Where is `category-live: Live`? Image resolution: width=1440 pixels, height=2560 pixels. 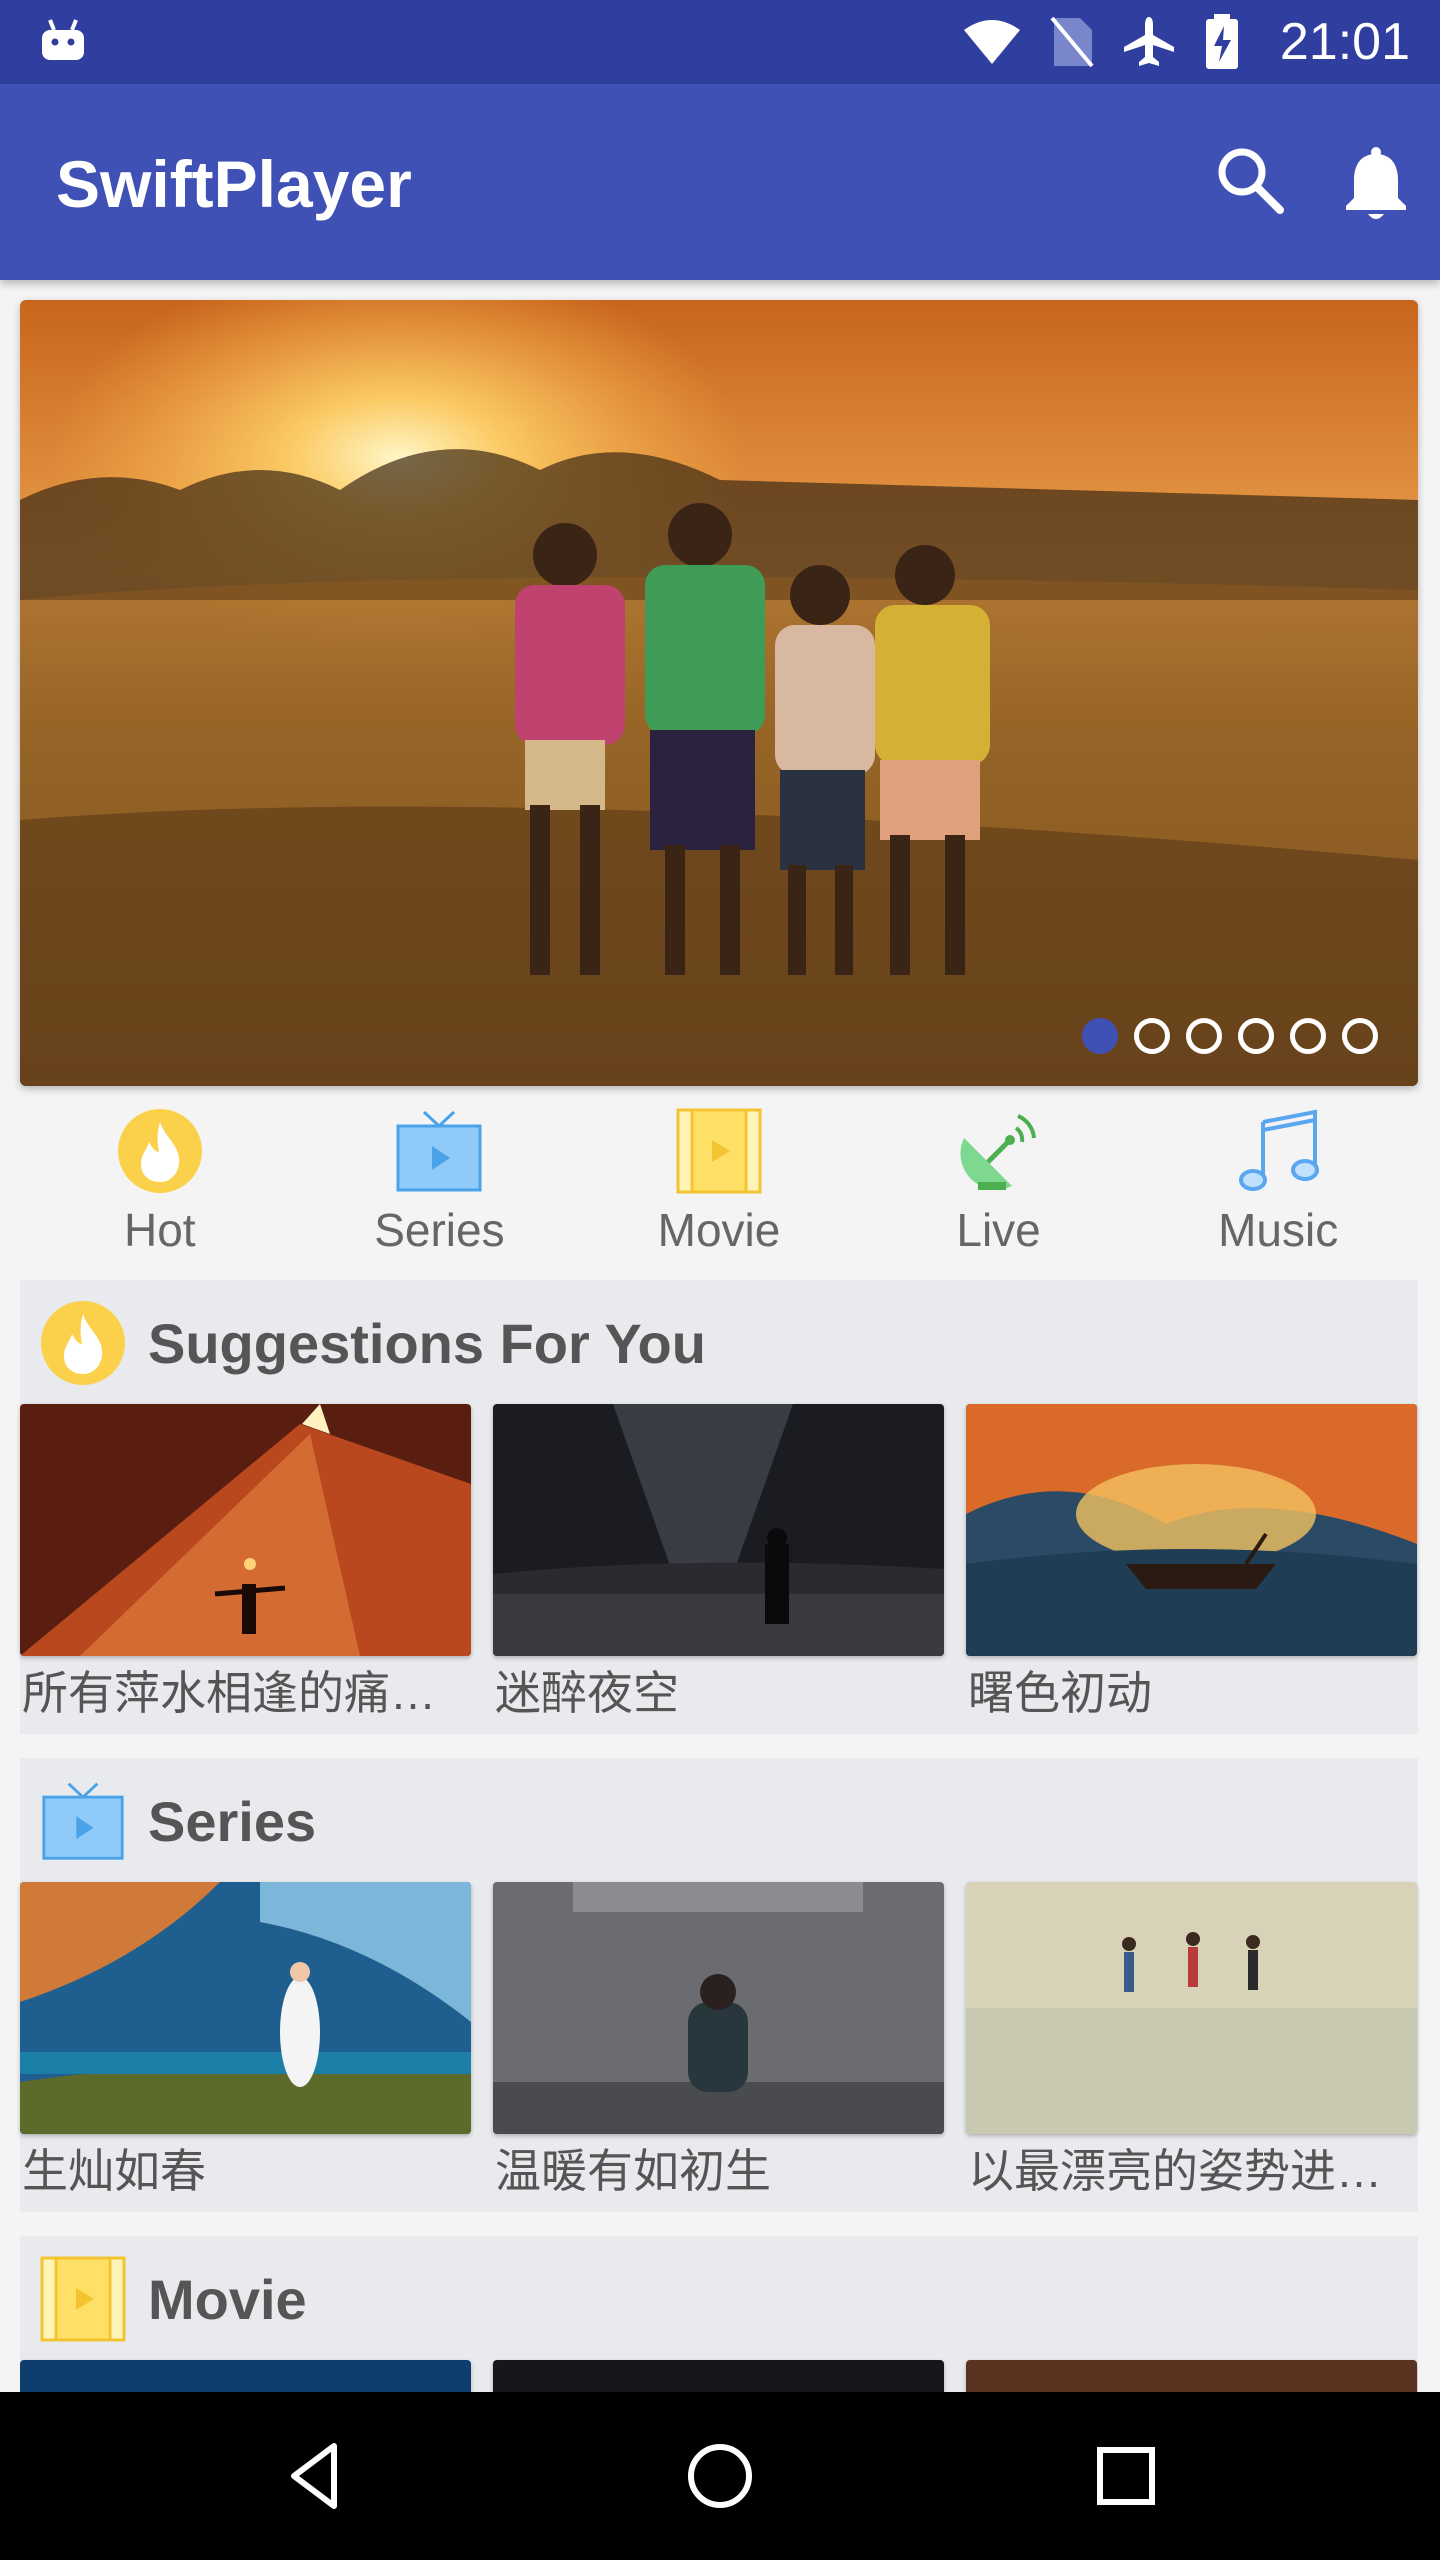 category-live: Live is located at coordinates (999, 1189).